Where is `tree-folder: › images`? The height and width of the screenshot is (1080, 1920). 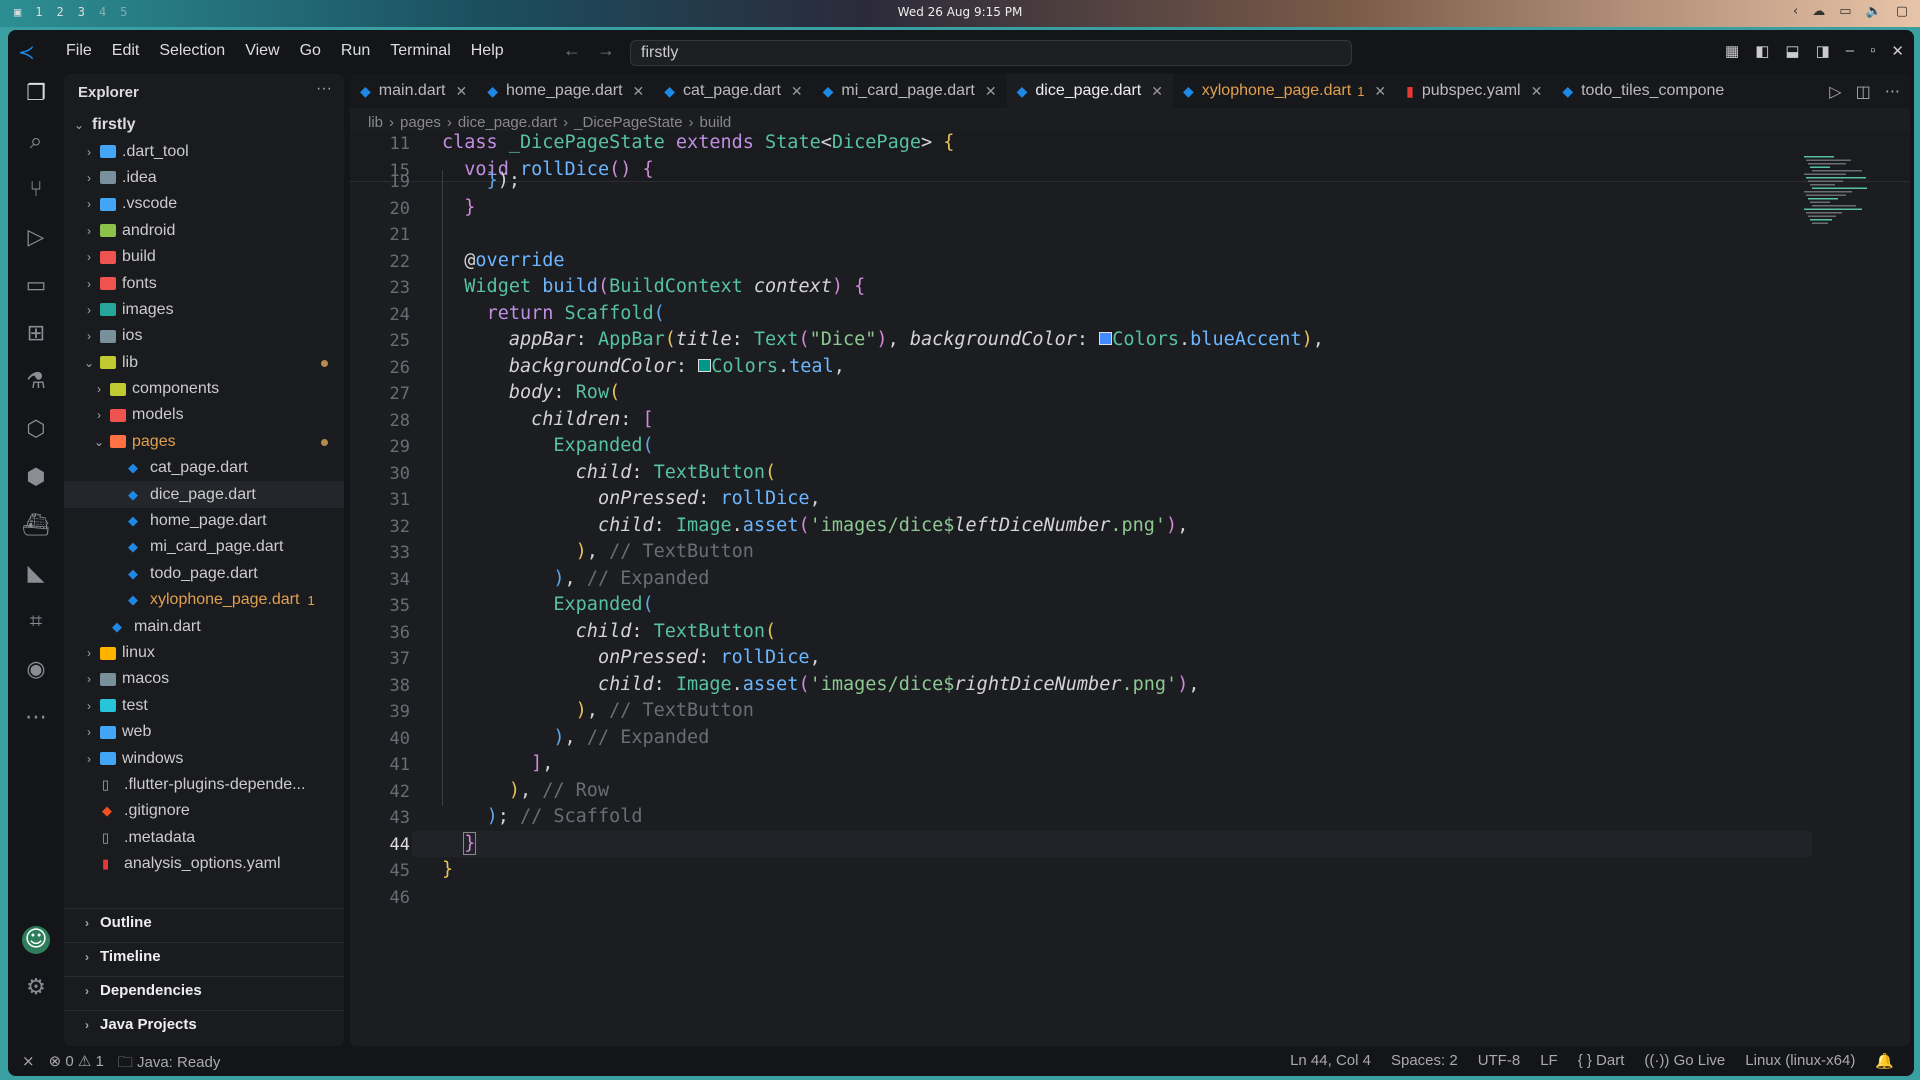 tree-folder: › images is located at coordinates (204, 310).